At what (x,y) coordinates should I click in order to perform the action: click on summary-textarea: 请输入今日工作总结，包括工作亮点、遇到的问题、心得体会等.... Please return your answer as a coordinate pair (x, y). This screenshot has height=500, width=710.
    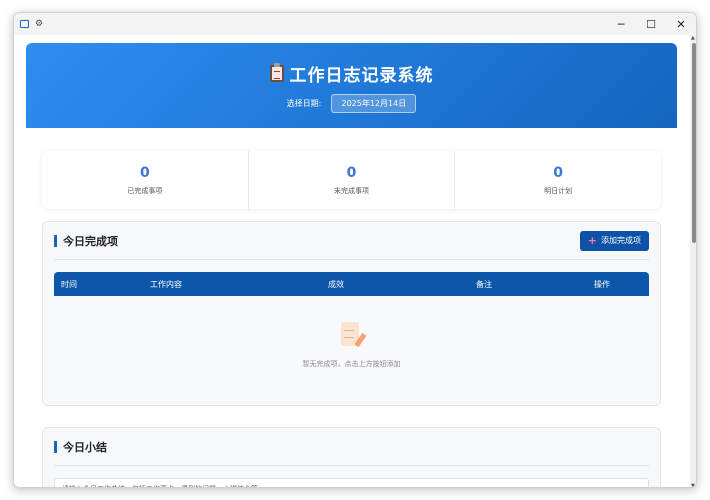
    Looking at the image, I should click on (351, 482).